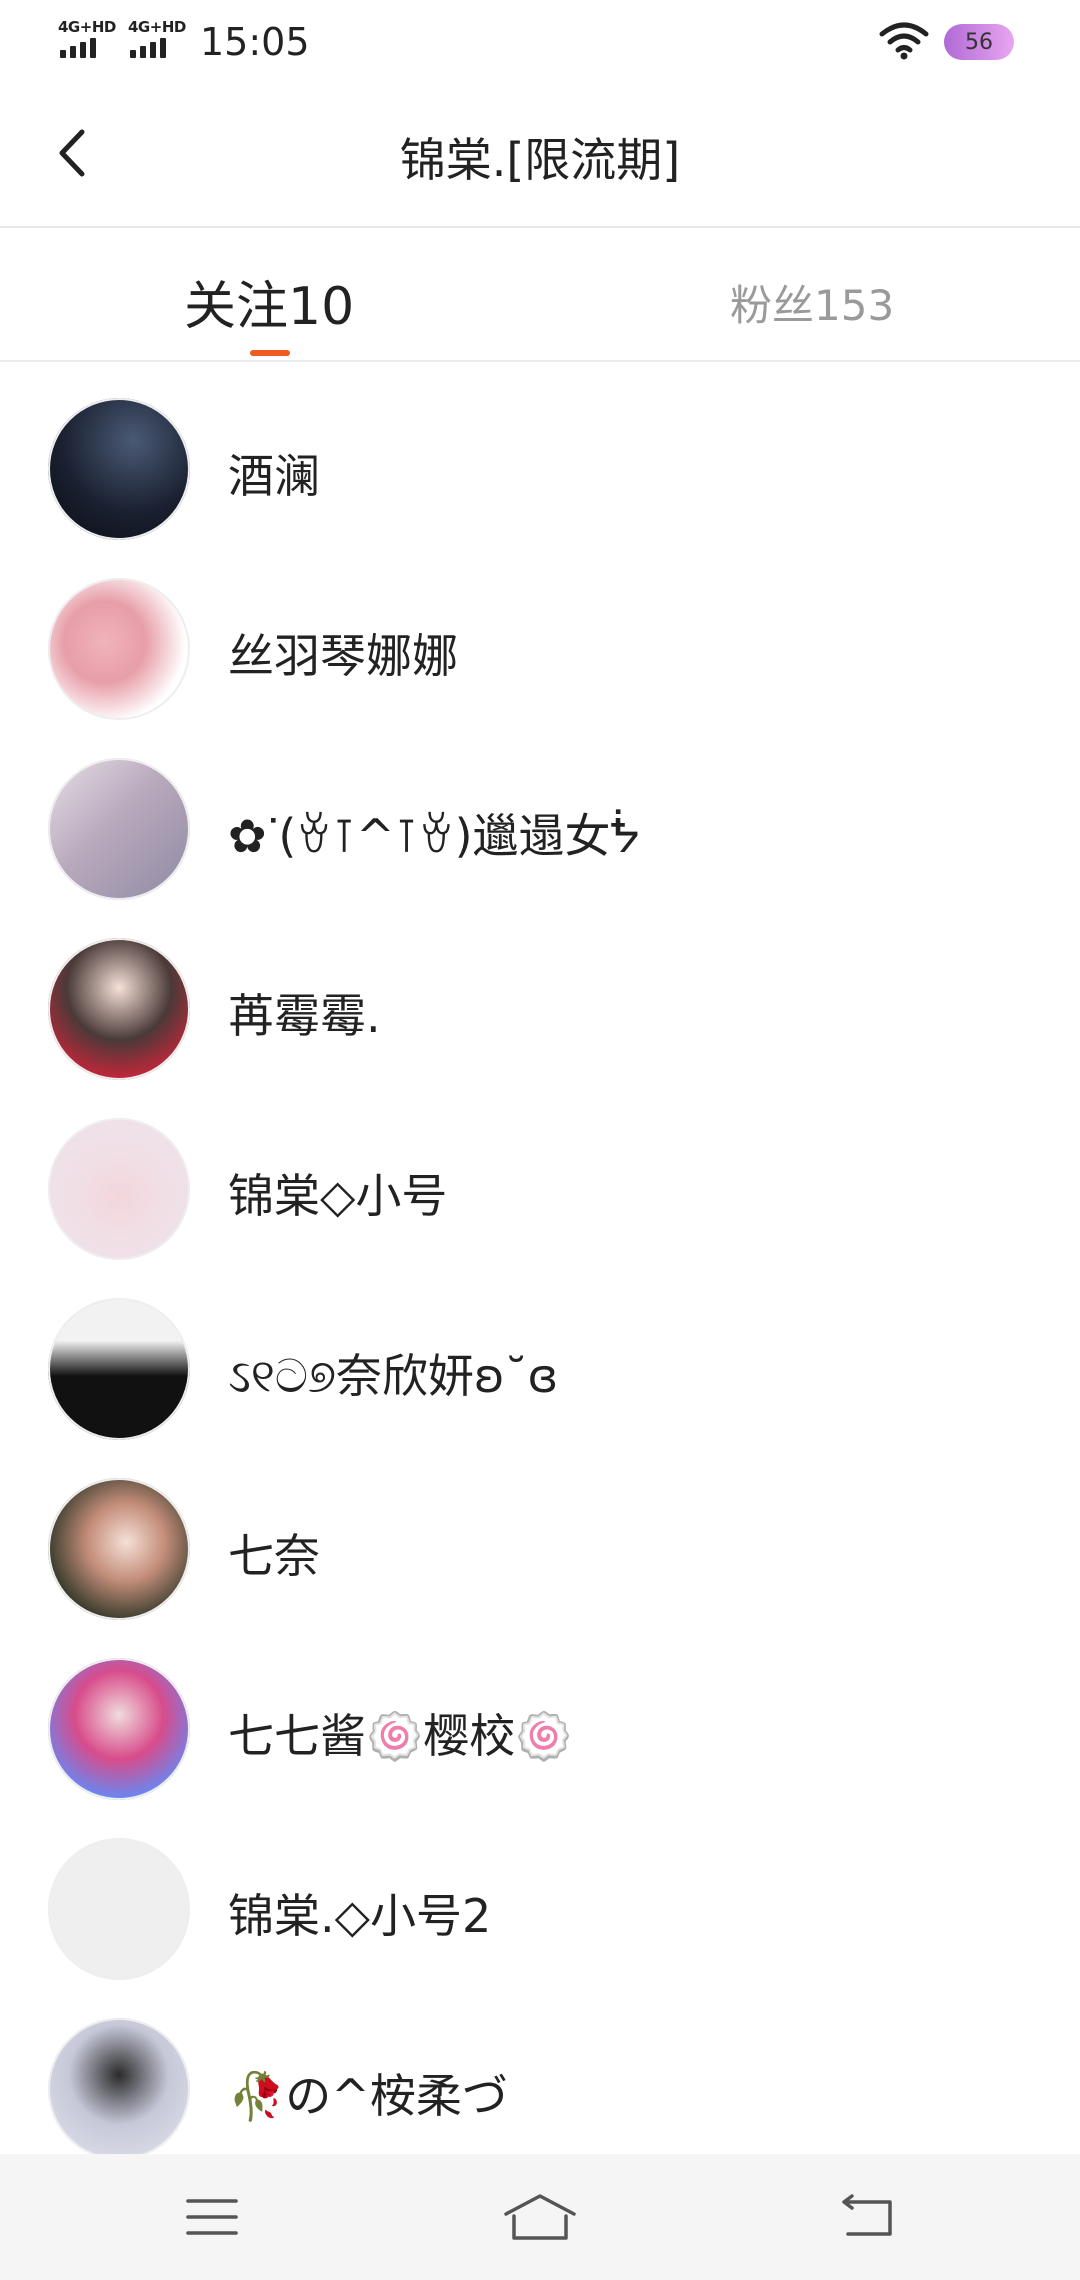  I want to click on status-time: 15:05, so click(255, 42).